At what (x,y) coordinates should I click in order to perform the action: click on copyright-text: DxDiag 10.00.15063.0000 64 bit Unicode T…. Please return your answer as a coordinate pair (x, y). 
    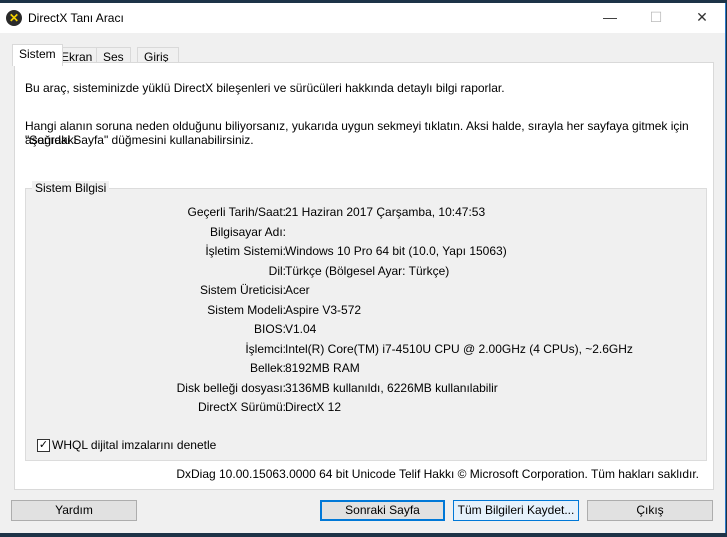
    Looking at the image, I should click on (437, 474).